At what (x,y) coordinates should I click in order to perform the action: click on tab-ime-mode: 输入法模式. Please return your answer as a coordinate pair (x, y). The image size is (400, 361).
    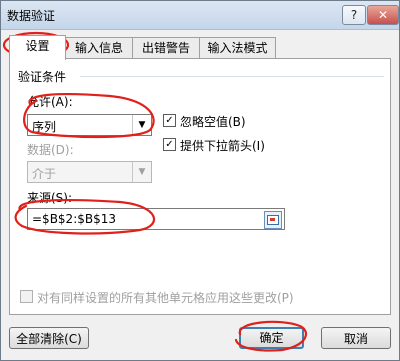
    Looking at the image, I should click on (237, 47).